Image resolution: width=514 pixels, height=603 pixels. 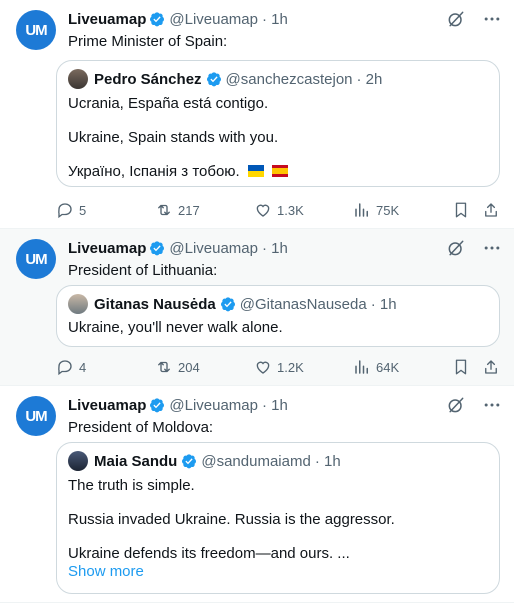 What do you see at coordinates (105, 367) in the screenshot?
I see `reply-button: 4` at bounding box center [105, 367].